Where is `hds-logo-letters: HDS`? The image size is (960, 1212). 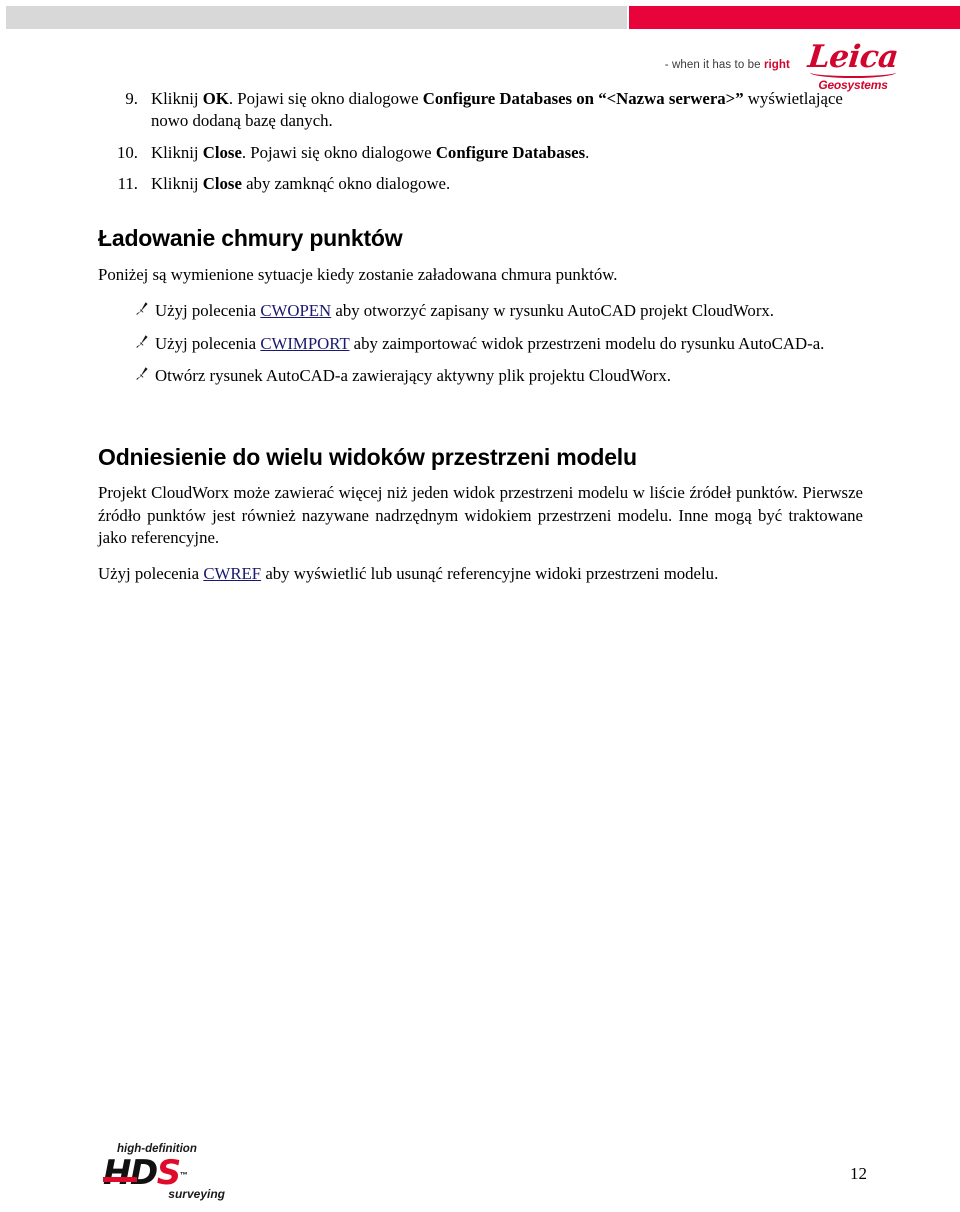 hds-logo-letters: HDS is located at coordinates (142, 1173).